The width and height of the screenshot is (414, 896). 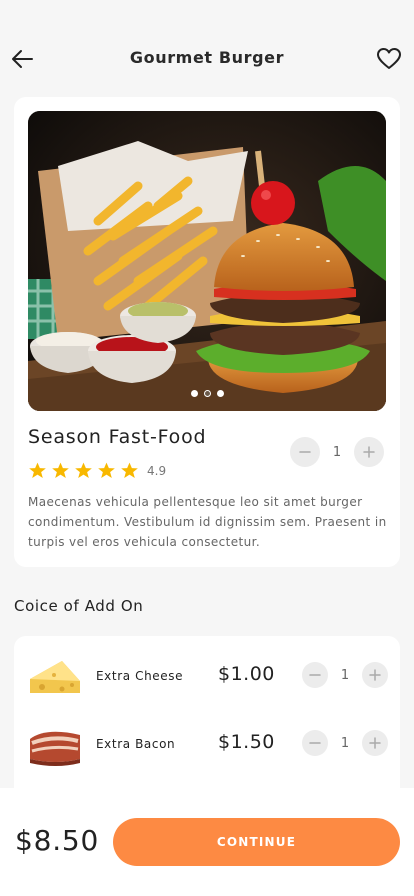 What do you see at coordinates (207, 677) in the screenshot?
I see `addon-item-extra-cheese: Extra Cheese $1.00 1` at bounding box center [207, 677].